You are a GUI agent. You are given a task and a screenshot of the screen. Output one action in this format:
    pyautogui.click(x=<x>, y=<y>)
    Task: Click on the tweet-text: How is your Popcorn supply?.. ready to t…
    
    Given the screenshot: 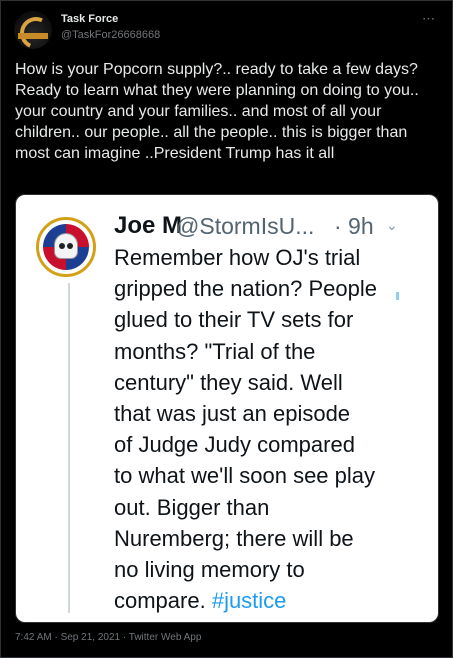 What is the action you would take?
    pyautogui.click(x=221, y=111)
    